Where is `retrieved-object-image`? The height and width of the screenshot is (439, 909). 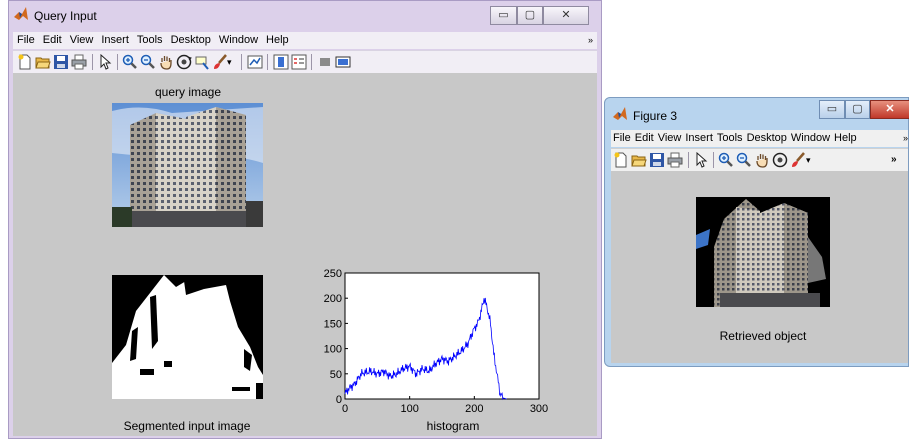
retrieved-object-image is located at coordinates (763, 252).